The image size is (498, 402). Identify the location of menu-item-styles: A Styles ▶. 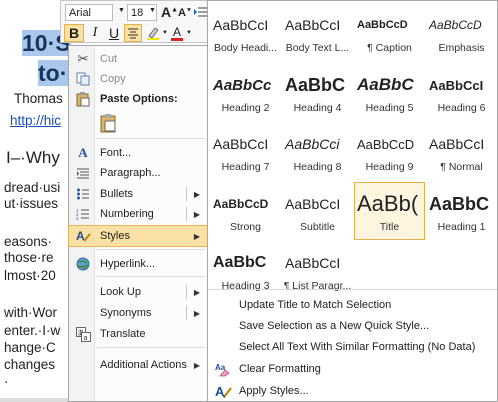
(138, 236).